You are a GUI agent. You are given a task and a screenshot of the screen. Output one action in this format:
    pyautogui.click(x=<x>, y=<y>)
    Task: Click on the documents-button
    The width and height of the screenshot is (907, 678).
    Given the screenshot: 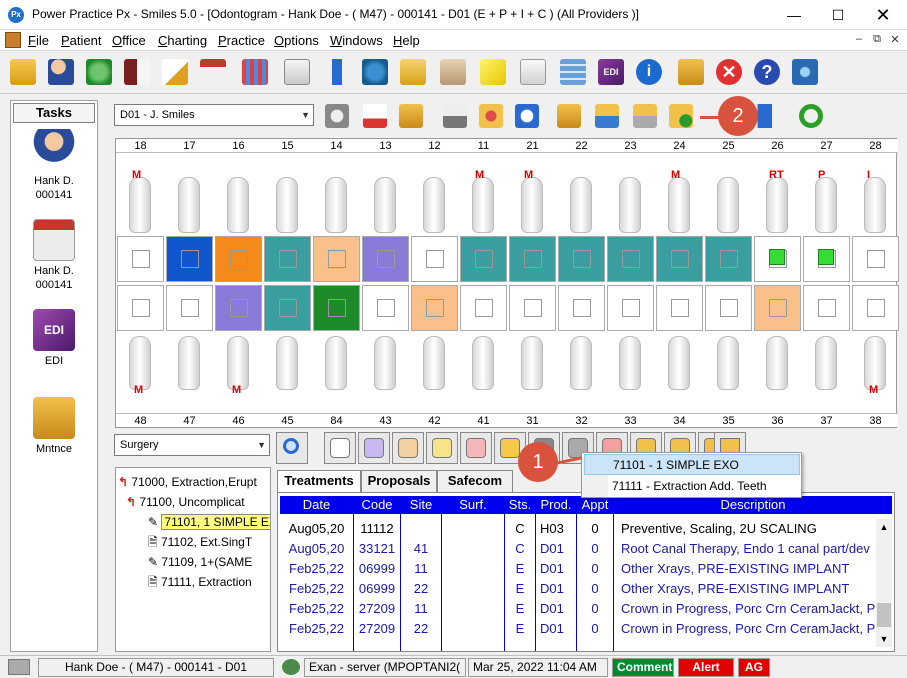 What is the action you would take?
    pyautogui.click(x=297, y=72)
    